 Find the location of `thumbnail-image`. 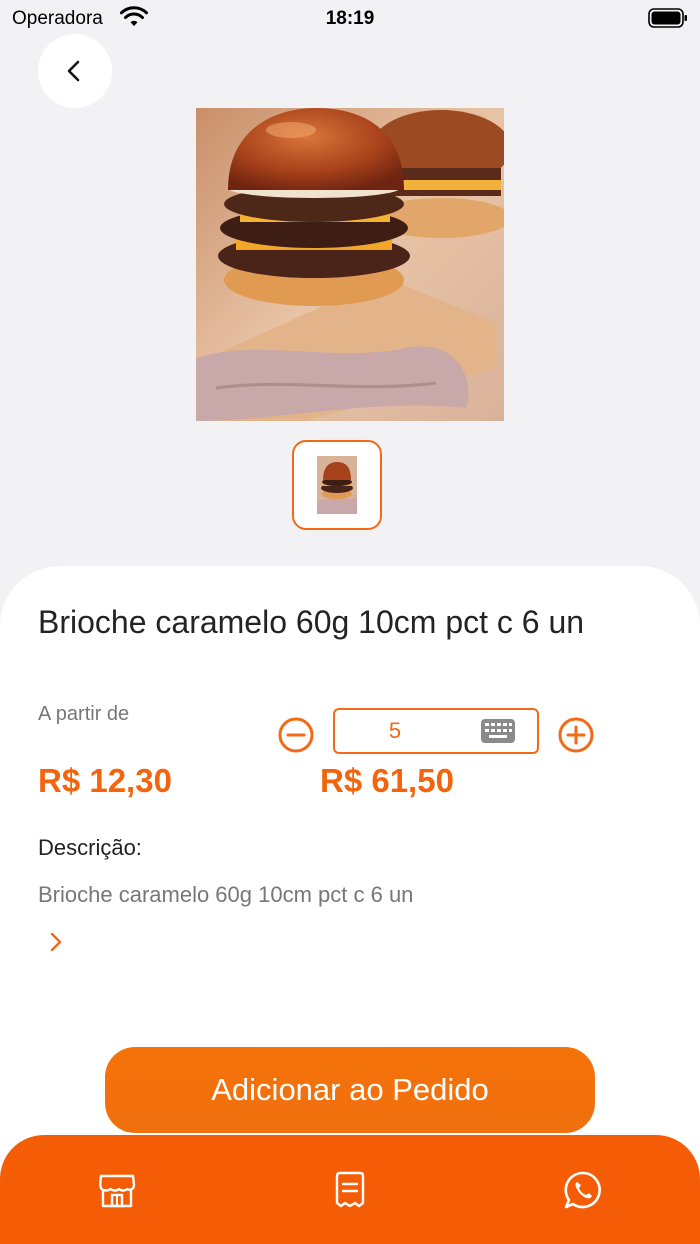

thumbnail-image is located at coordinates (337, 485).